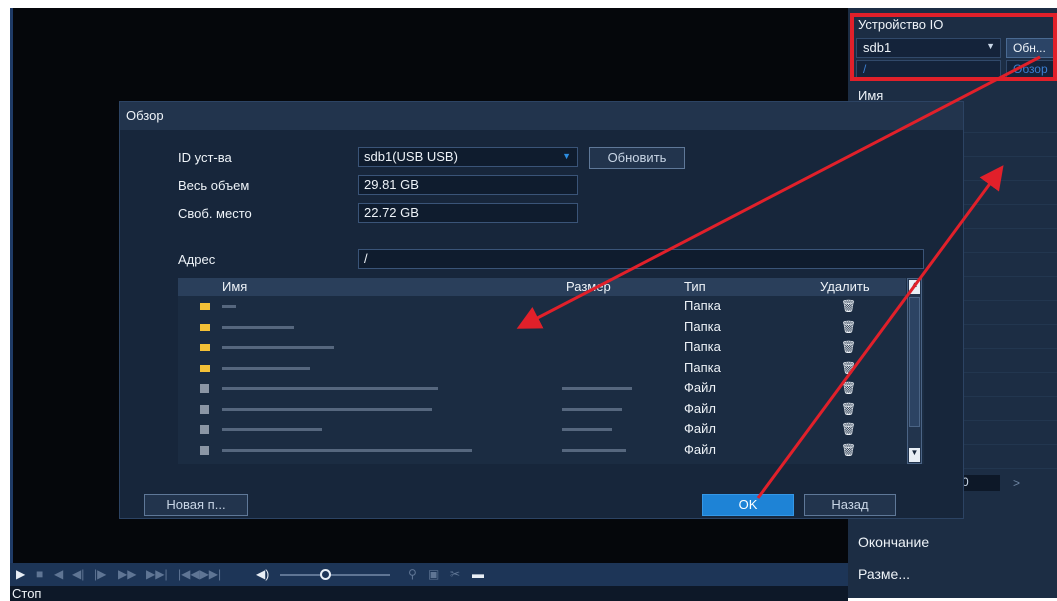 This screenshot has width=1057, height=601. What do you see at coordinates (215, 213) in the screenshot?
I see `free-space-label: Своб. место` at bounding box center [215, 213].